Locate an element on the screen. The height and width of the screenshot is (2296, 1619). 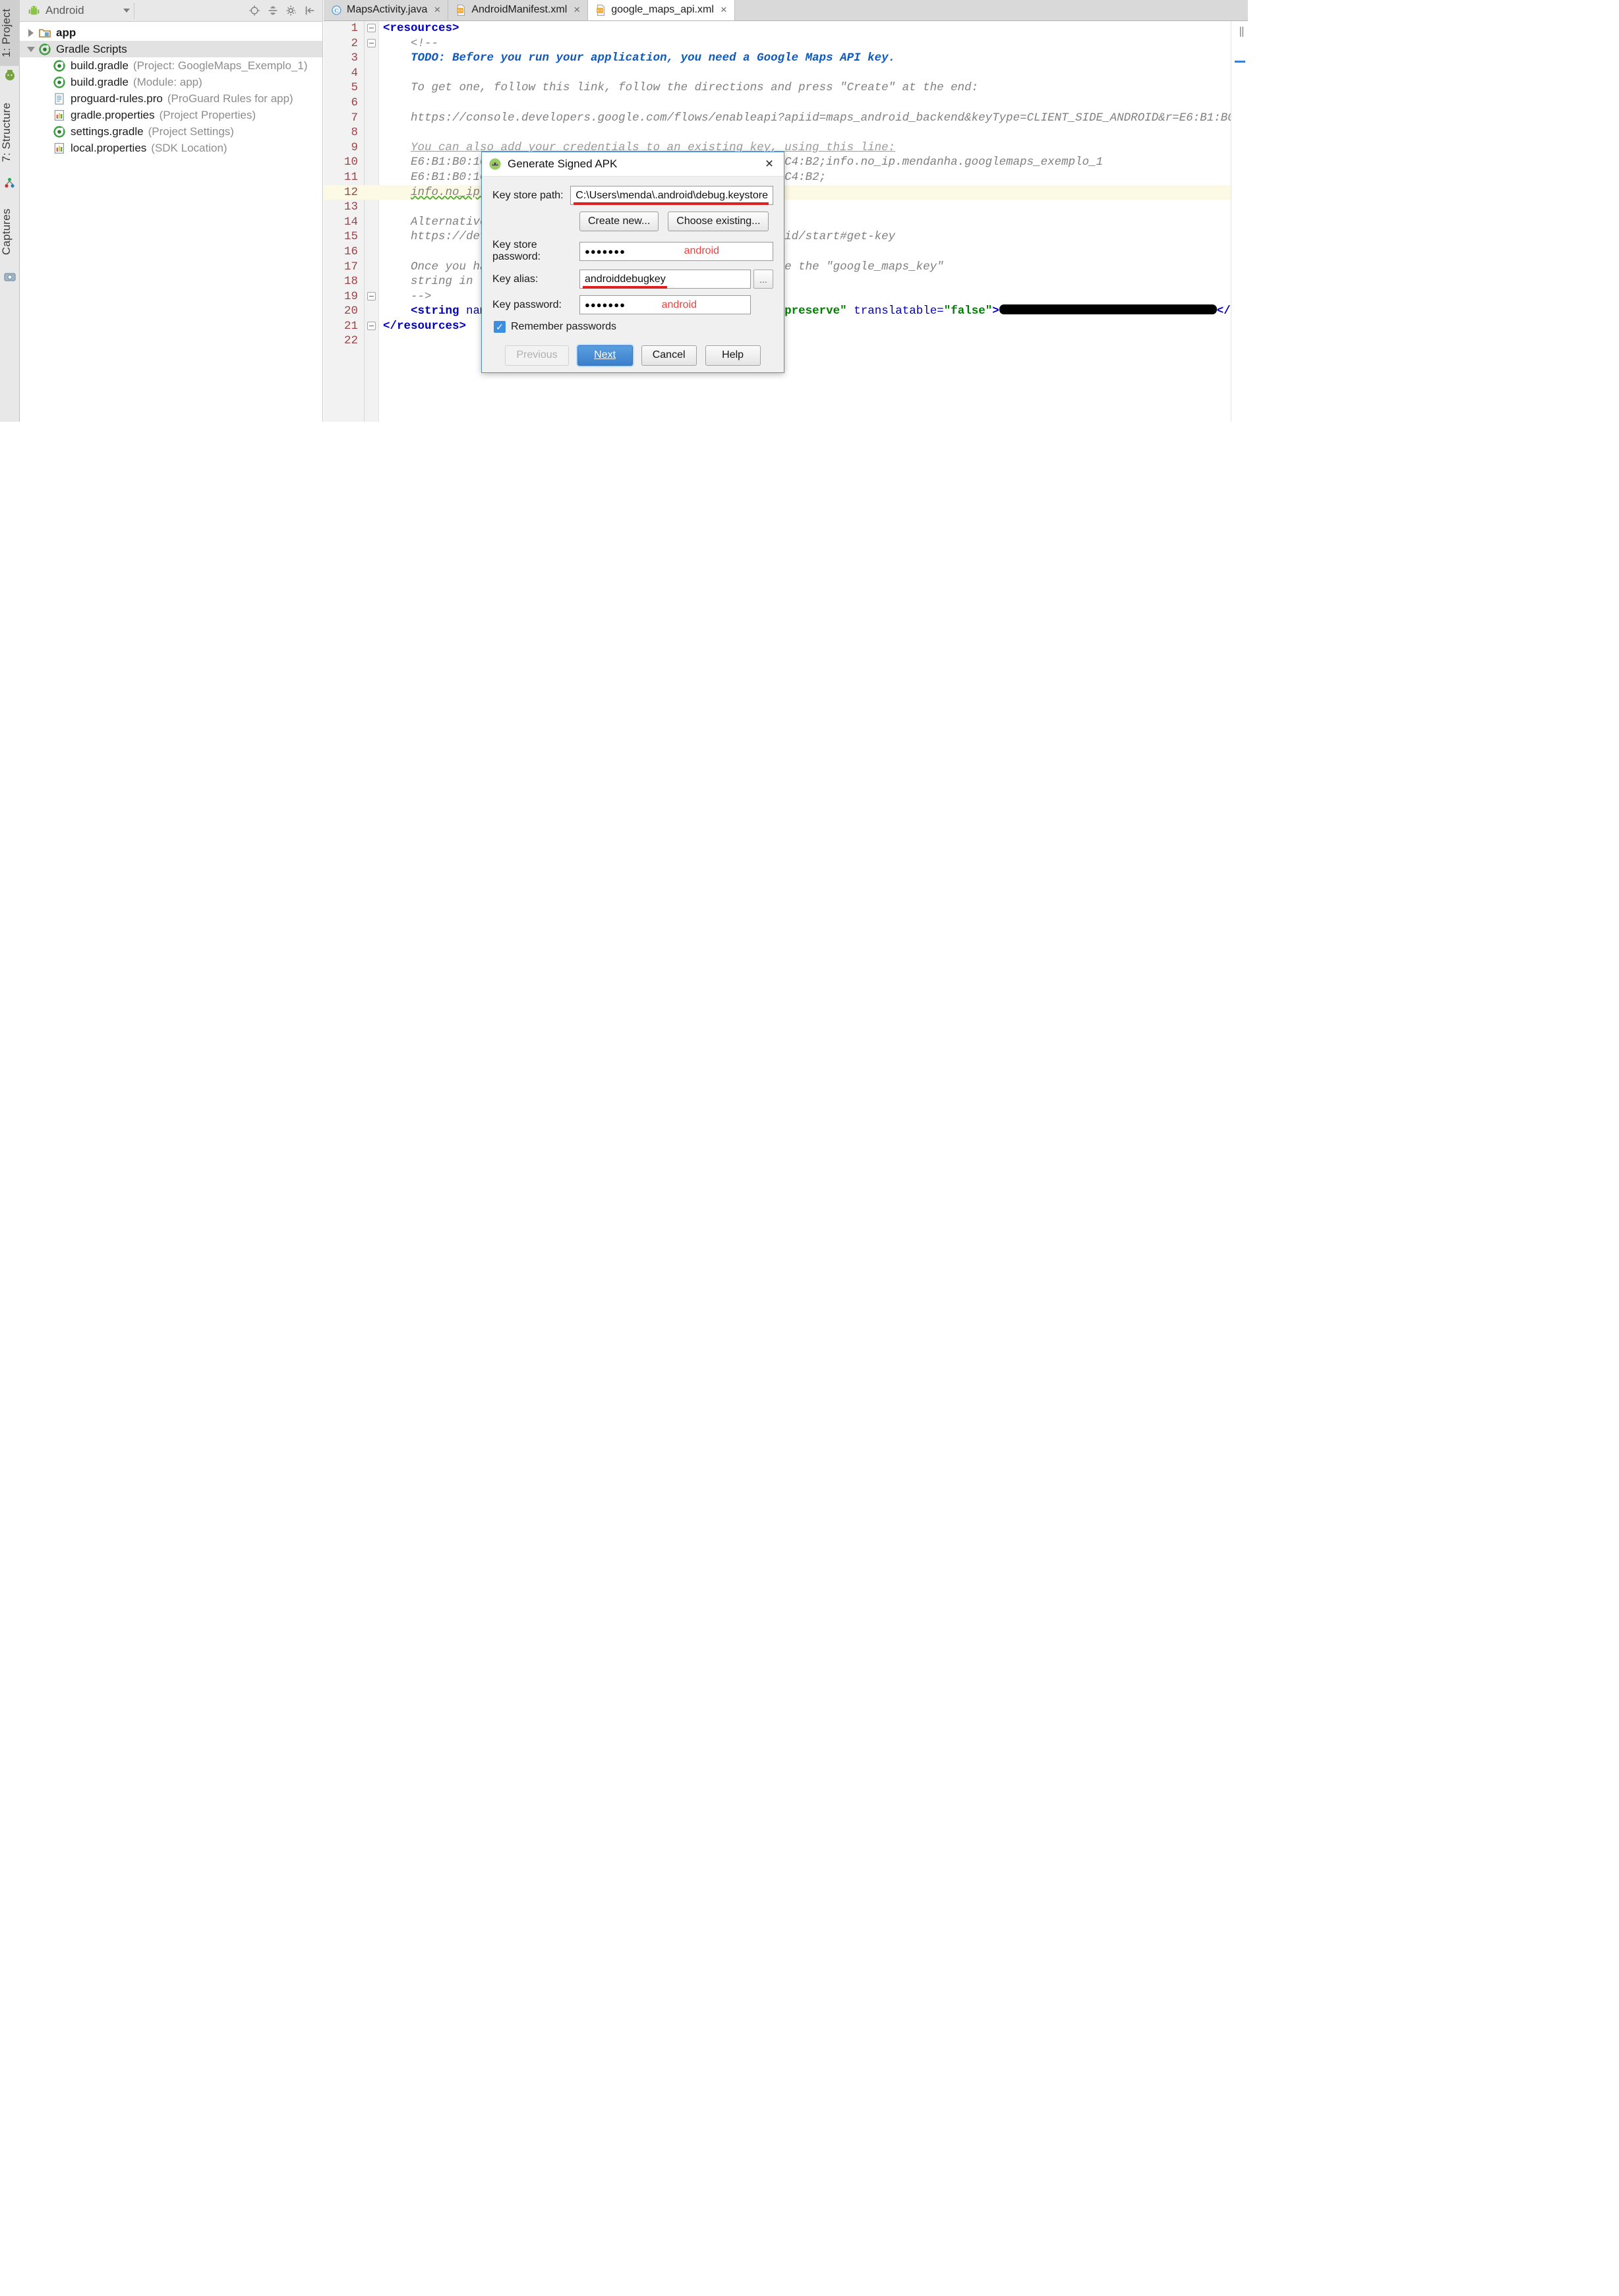
text-file-icon is located at coordinates (59, 98).